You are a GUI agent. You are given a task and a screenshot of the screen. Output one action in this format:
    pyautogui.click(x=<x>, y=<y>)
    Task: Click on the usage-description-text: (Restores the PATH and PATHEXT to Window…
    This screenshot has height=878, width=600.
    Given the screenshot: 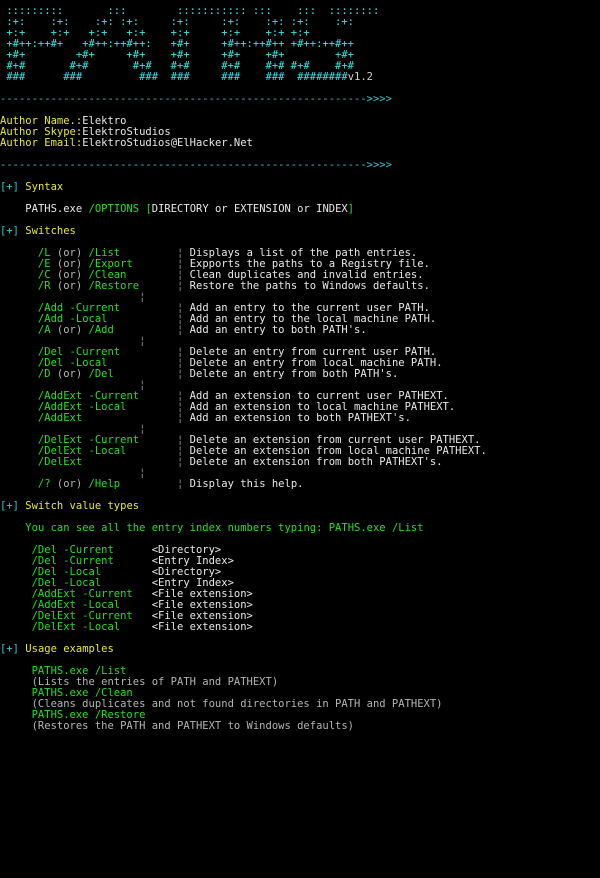 What is the action you would take?
    pyautogui.click(x=177, y=726)
    